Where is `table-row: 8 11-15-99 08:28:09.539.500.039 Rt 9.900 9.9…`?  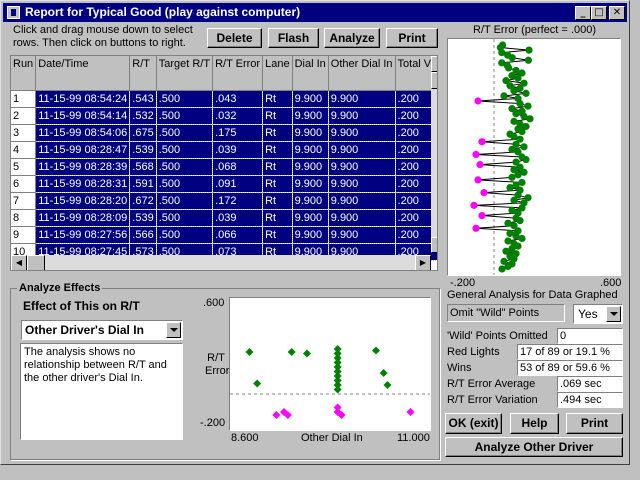 table-row: 8 11-15-99 08:28:09.539.500.039 Rt 9.900 9.9… is located at coordinates (224, 218).